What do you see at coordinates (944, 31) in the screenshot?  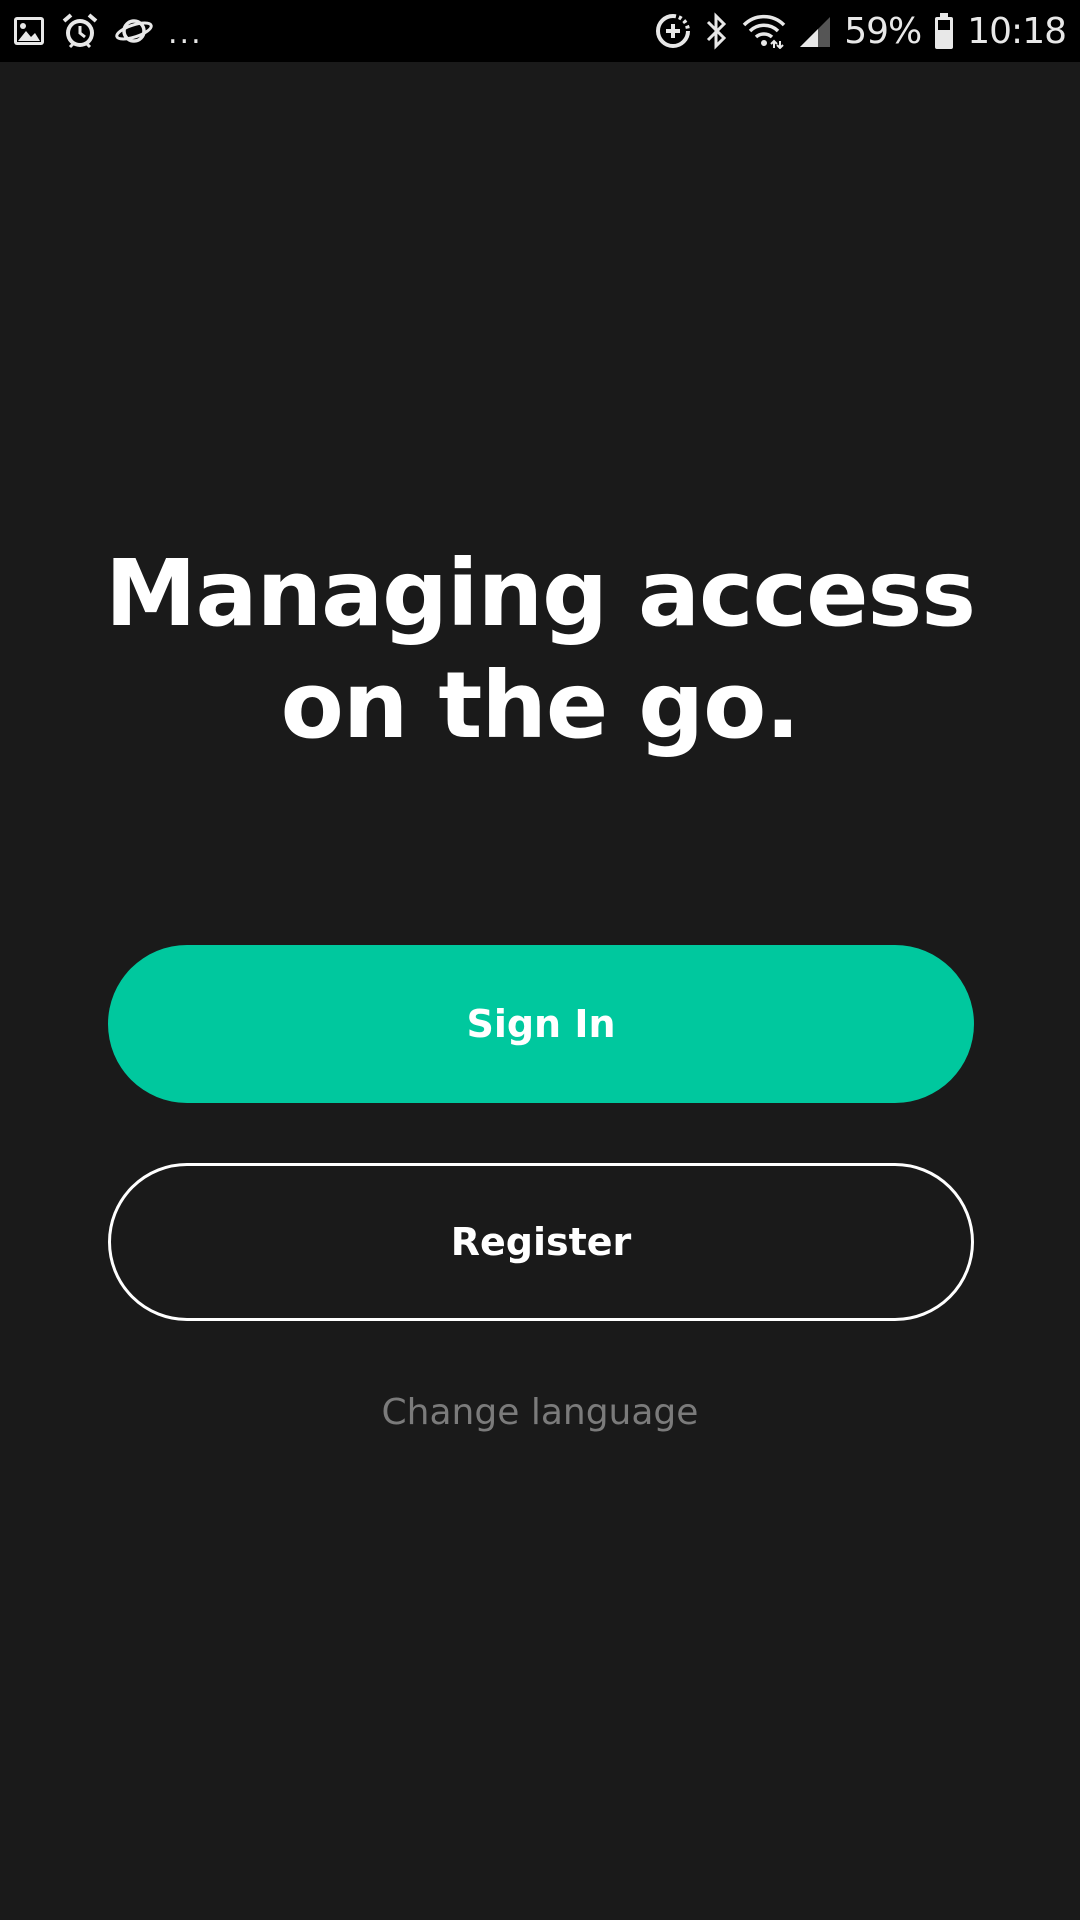 I see `battery-icon` at bounding box center [944, 31].